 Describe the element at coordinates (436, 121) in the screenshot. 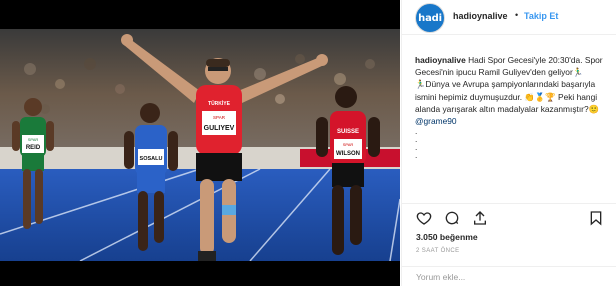

I see `caption-mention: @grame90` at that location.